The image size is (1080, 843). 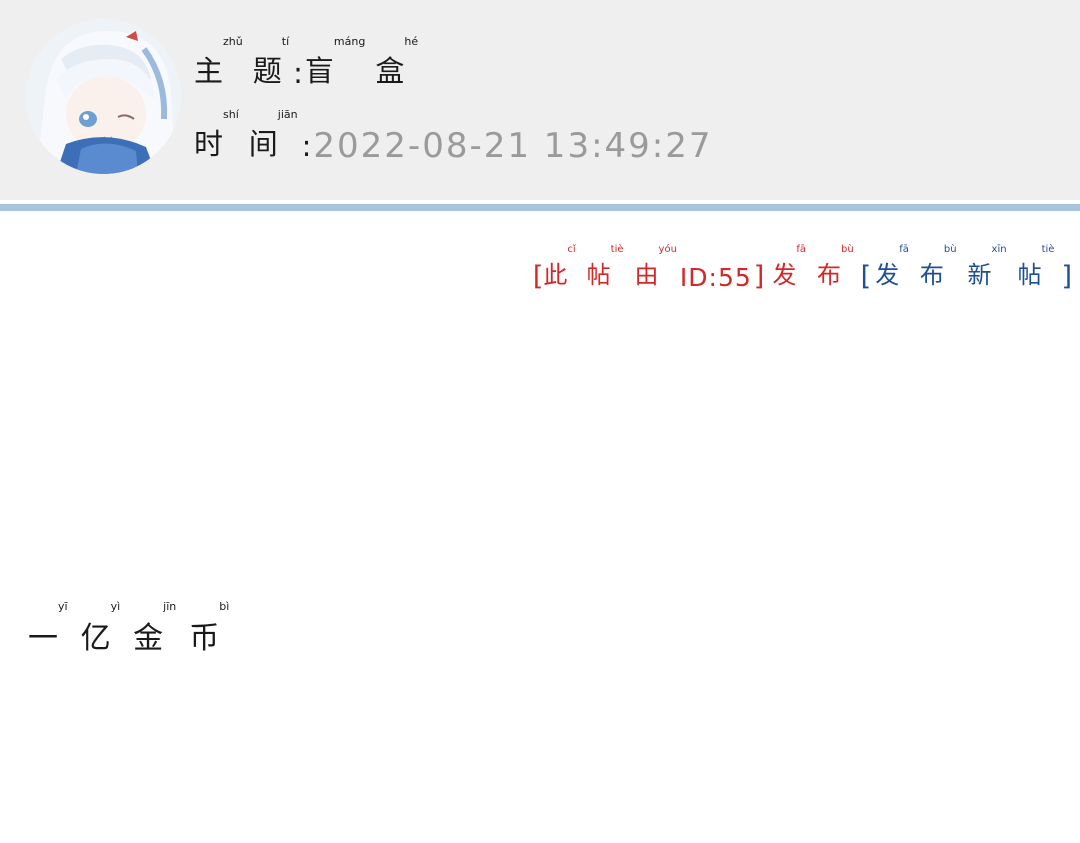 What do you see at coordinates (335, 61) in the screenshot?
I see `ruby-char: 盲máng` at bounding box center [335, 61].